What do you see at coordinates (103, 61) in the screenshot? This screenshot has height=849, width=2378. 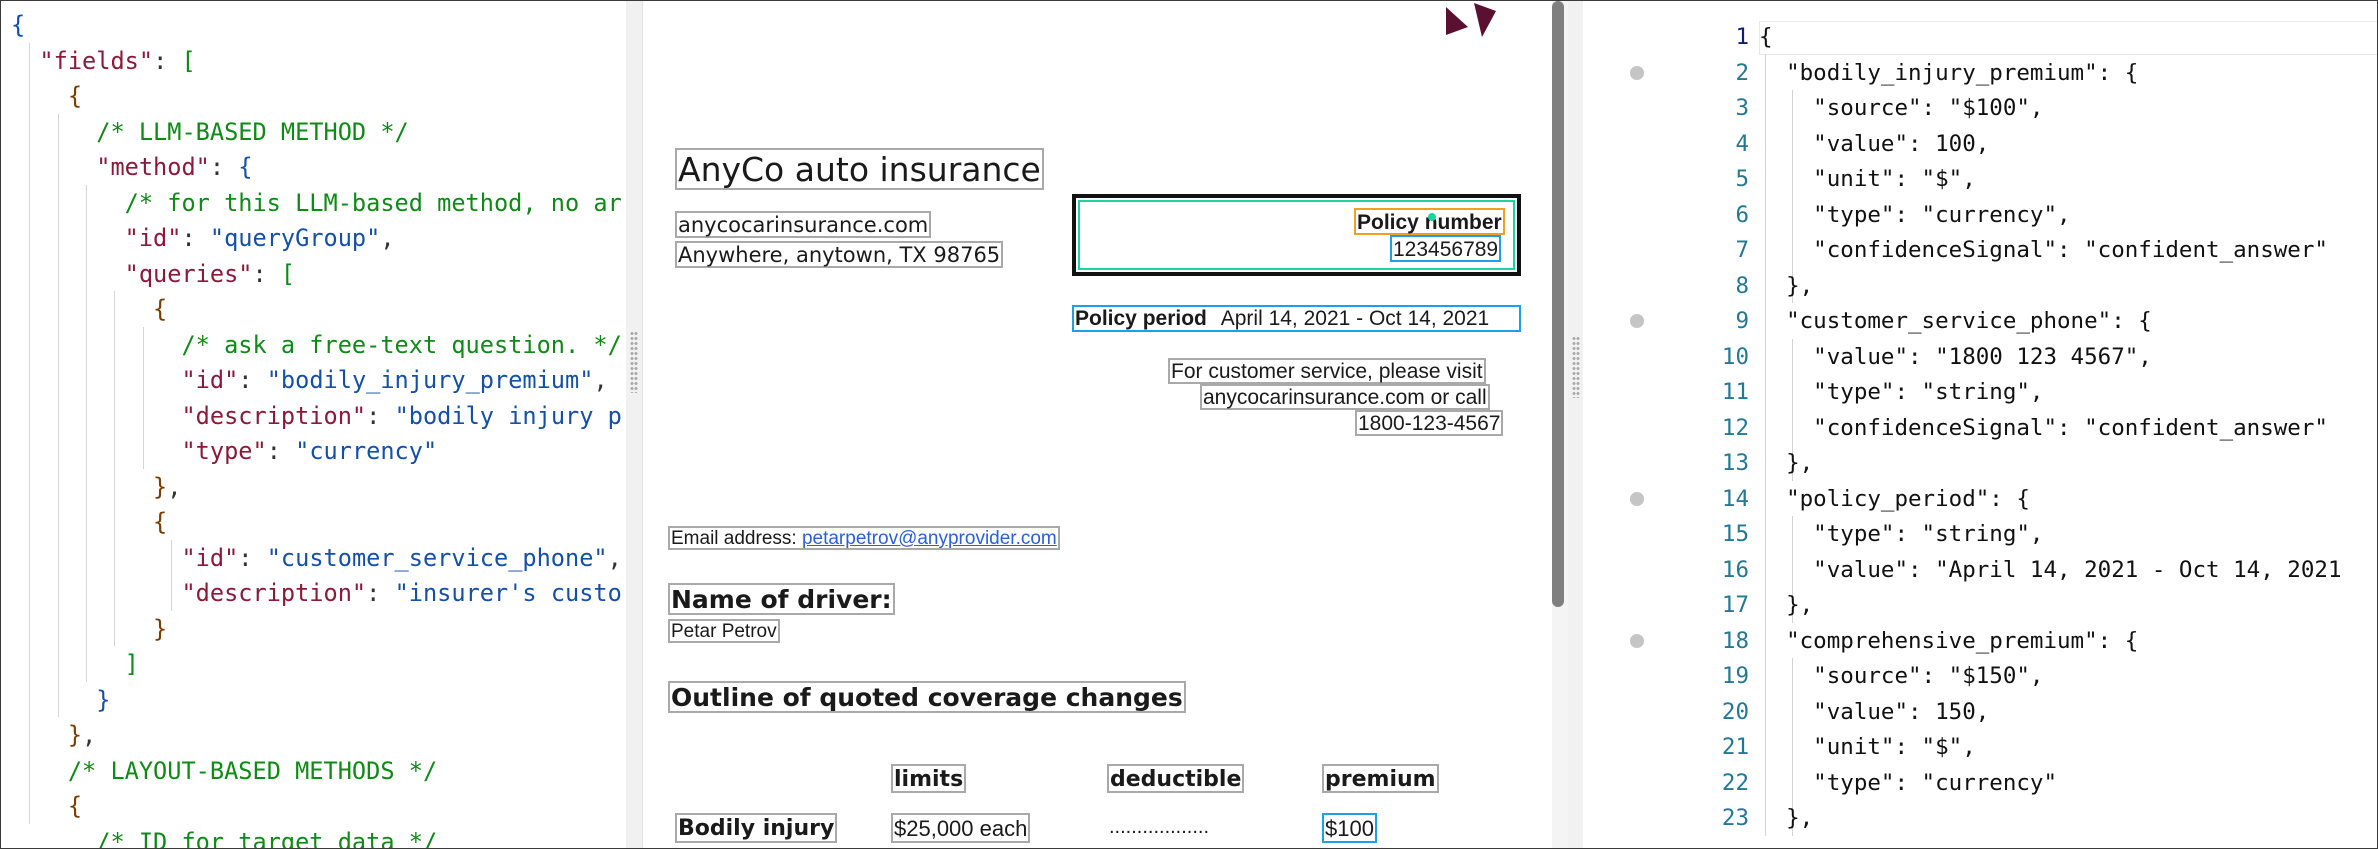 I see `code-line: "fields": [` at bounding box center [103, 61].